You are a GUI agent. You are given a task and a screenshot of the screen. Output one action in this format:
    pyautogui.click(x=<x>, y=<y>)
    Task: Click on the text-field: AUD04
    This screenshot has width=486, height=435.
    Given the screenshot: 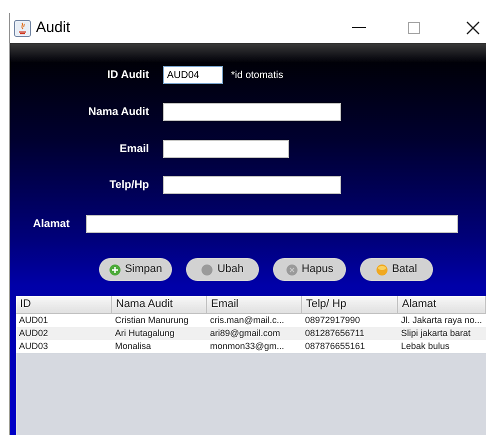 What is the action you would take?
    pyautogui.click(x=193, y=75)
    